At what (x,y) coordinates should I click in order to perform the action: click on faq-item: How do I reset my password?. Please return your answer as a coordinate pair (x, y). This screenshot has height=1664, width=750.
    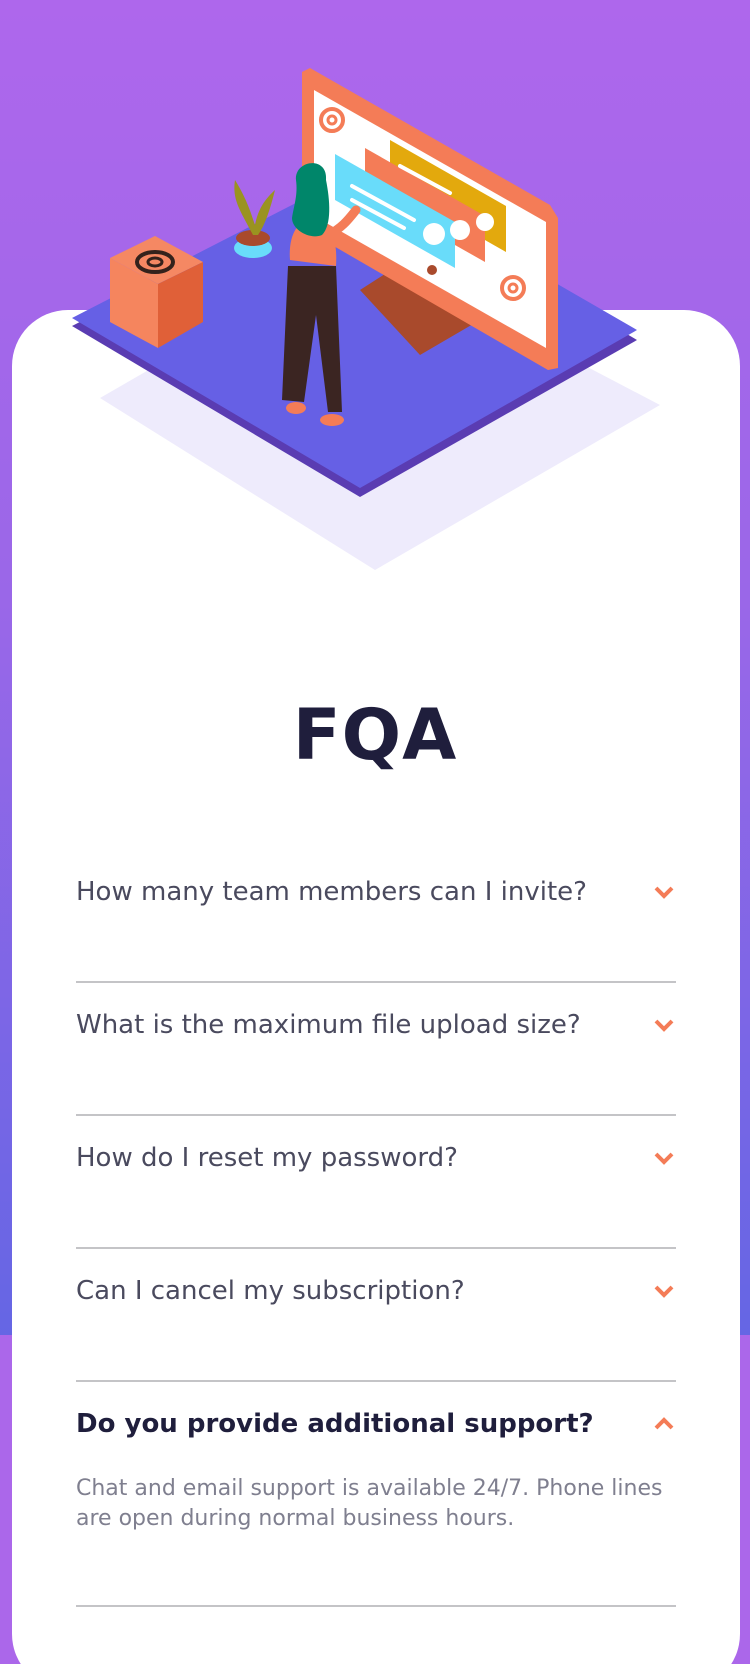
    Looking at the image, I should click on (376, 1182).